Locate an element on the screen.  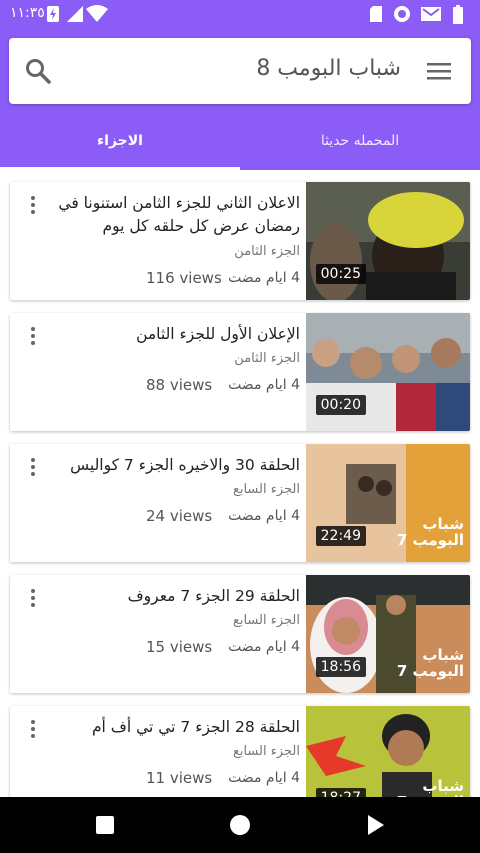
signal-icon is located at coordinates (75, 14).